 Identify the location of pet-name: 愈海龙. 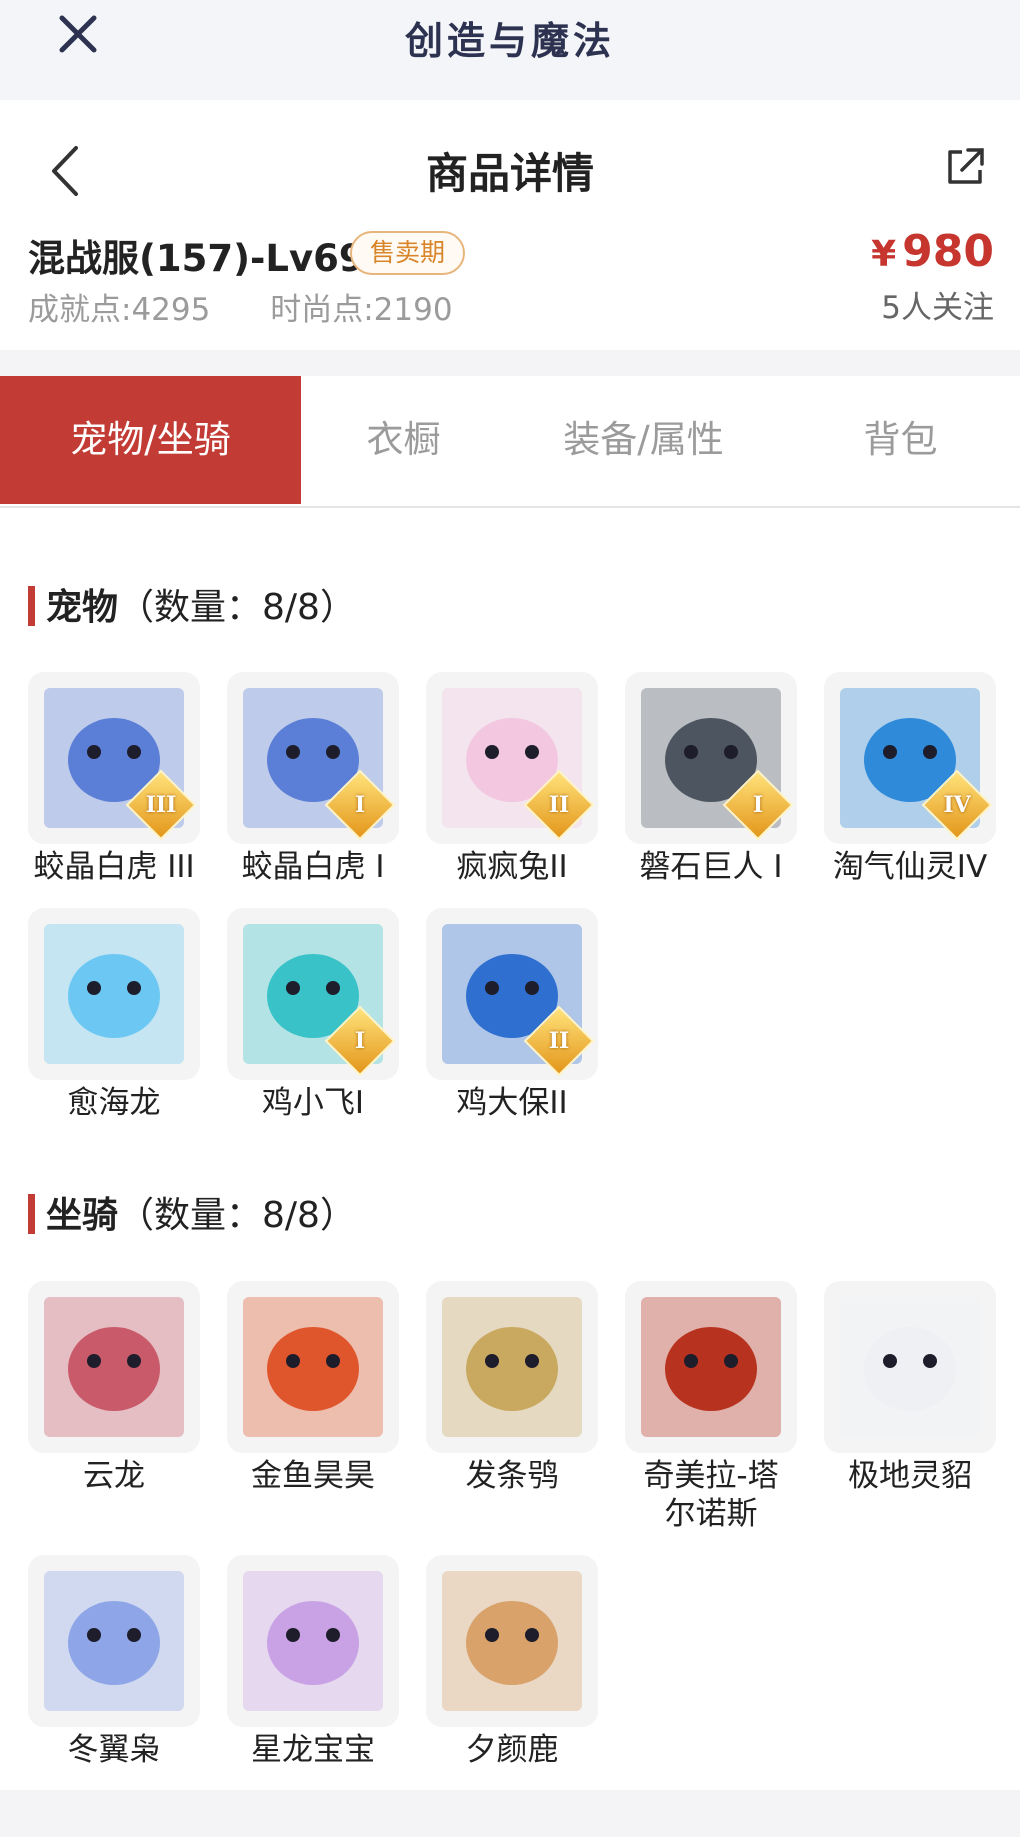
(114, 1103).